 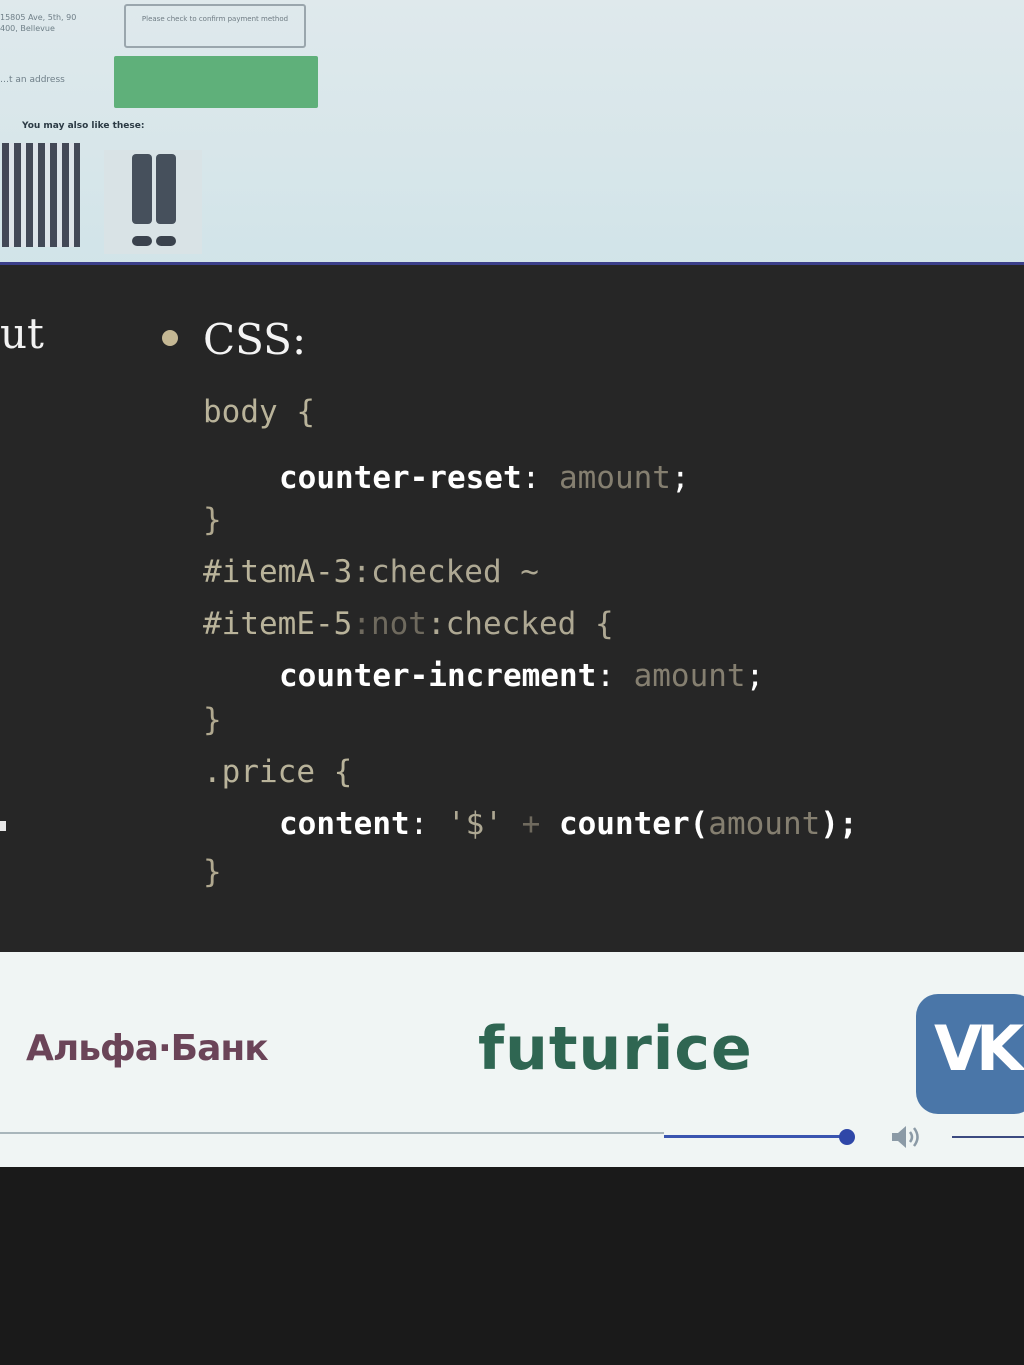 I want to click on code-token: counter-reset, so click(x=400, y=478).